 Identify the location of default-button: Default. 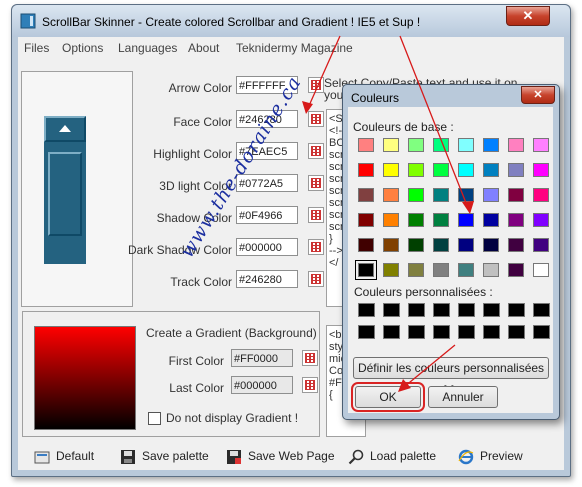
(64, 457).